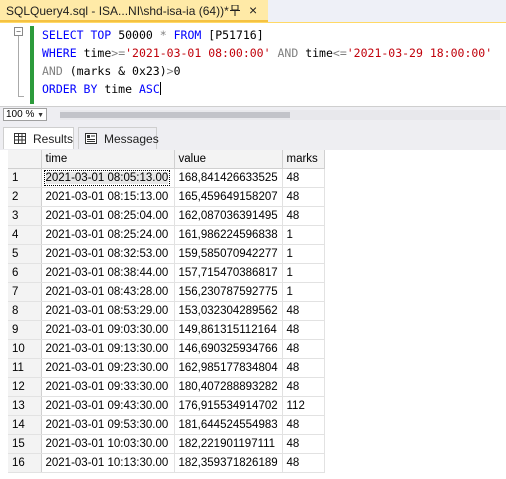  Describe the element at coordinates (108, 425) in the screenshot. I see `time-cell: 2021-03-01 09:53:30.00` at that location.